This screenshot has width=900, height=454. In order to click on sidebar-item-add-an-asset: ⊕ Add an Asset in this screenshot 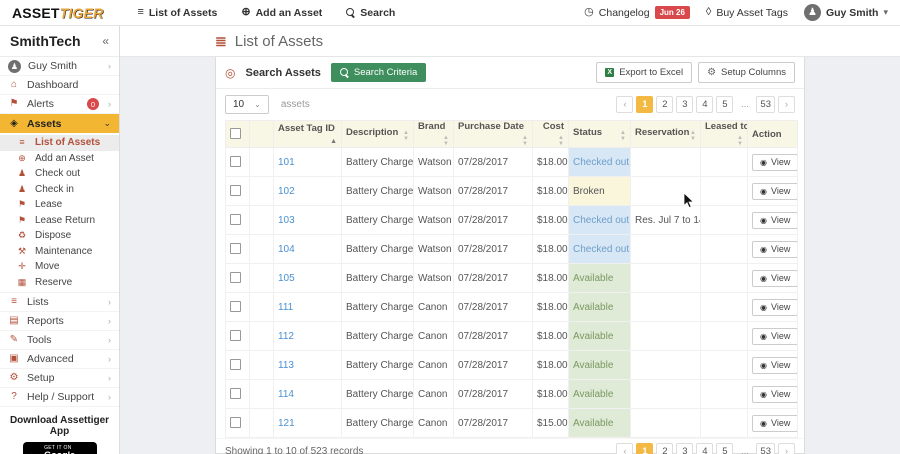, I will do `click(59, 159)`.